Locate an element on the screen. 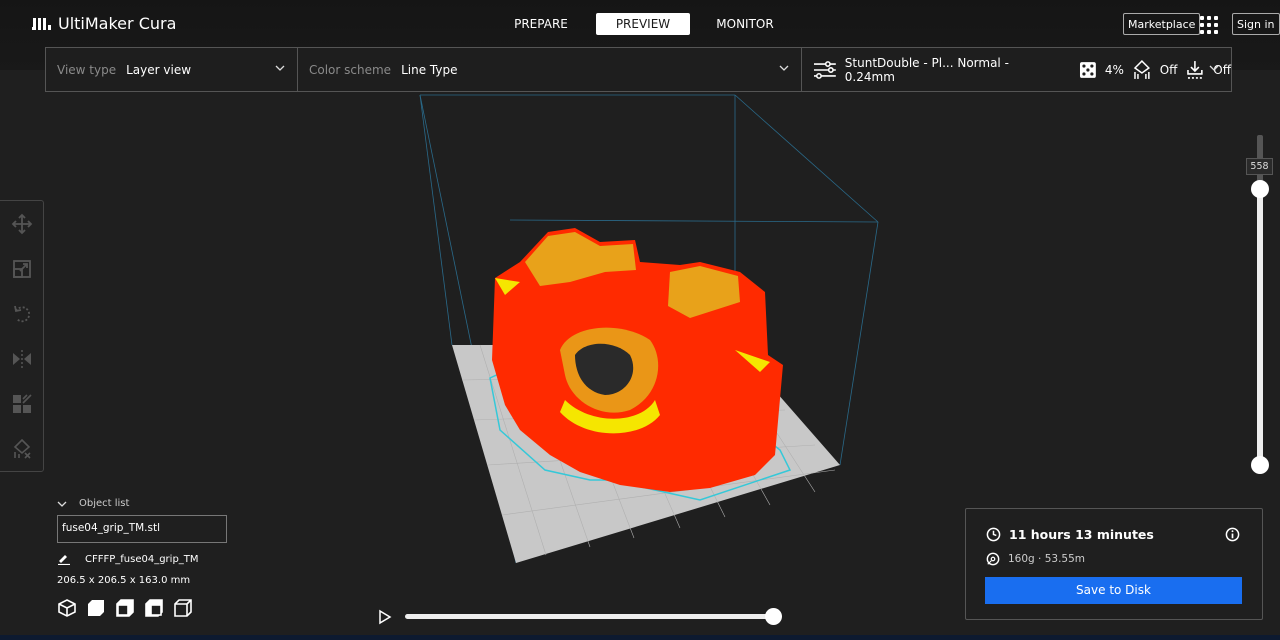 Image resolution: width=1280 pixels, height=640 pixels. layer-slider-lower-handle is located at coordinates (1260, 465).